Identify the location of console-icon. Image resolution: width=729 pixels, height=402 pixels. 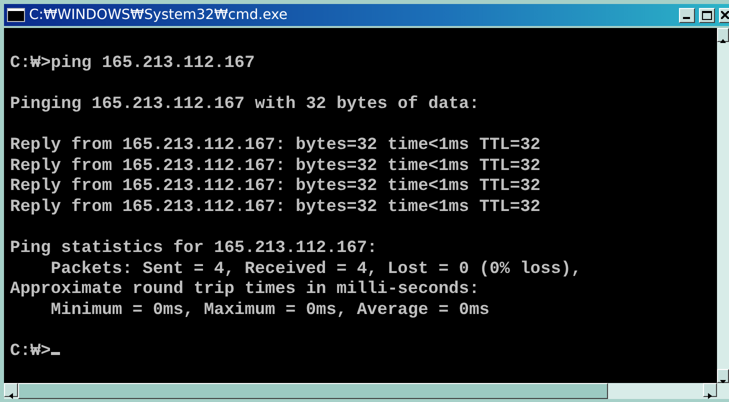
(16, 15).